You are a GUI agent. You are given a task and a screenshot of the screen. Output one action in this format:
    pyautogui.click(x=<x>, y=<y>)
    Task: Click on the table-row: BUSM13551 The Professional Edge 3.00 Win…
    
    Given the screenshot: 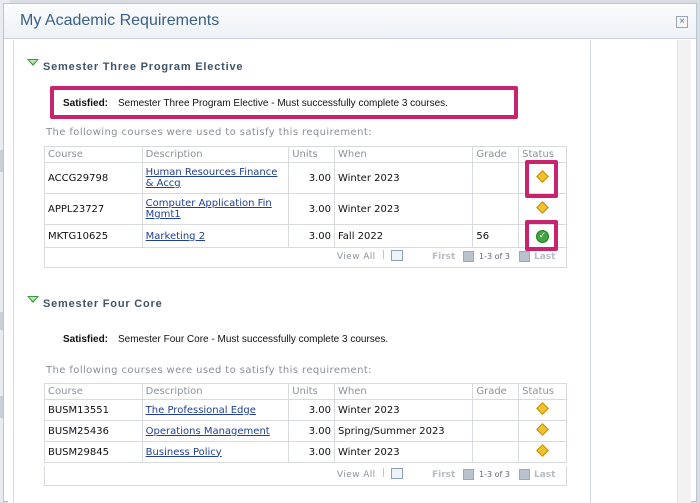 What is the action you would take?
    pyautogui.click(x=305, y=410)
    